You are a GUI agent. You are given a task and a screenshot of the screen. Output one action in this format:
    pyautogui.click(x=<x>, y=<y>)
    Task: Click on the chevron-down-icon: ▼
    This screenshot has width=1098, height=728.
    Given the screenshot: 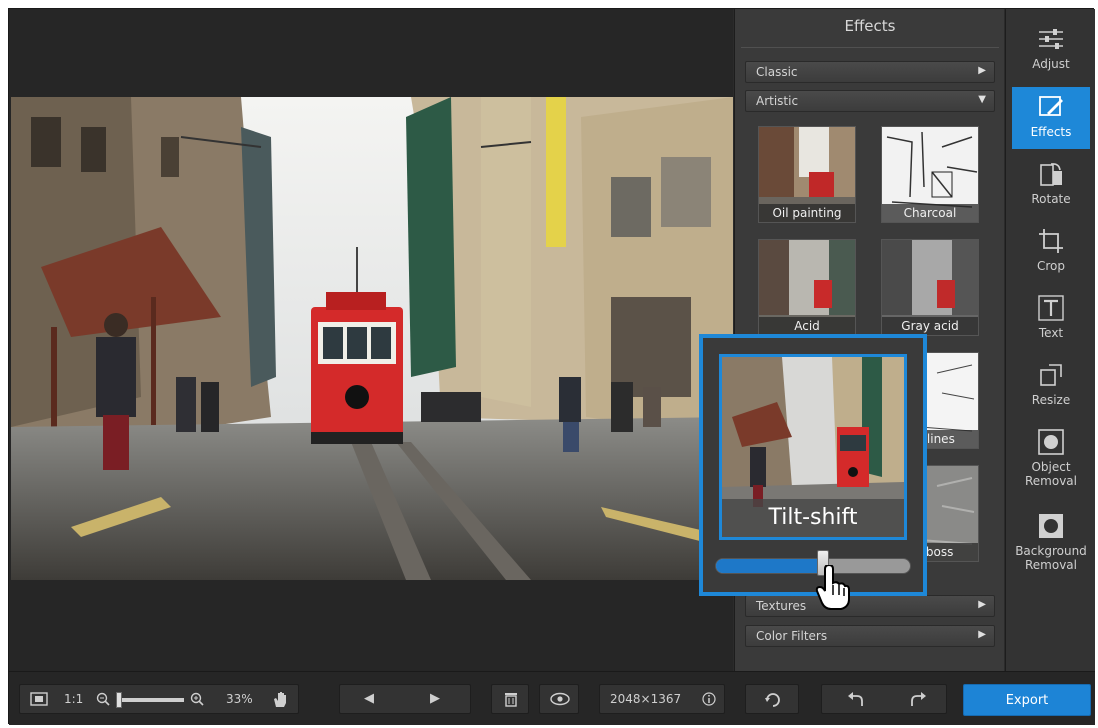 What is the action you would take?
    pyautogui.click(x=982, y=99)
    